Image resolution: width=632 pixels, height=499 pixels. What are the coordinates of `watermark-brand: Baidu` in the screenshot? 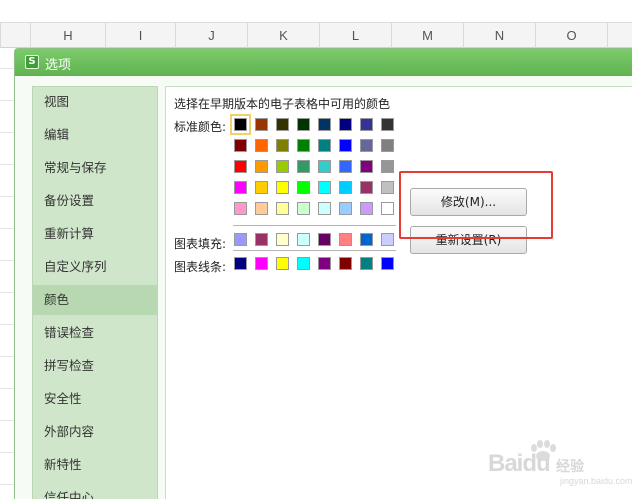 It's located at (519, 463).